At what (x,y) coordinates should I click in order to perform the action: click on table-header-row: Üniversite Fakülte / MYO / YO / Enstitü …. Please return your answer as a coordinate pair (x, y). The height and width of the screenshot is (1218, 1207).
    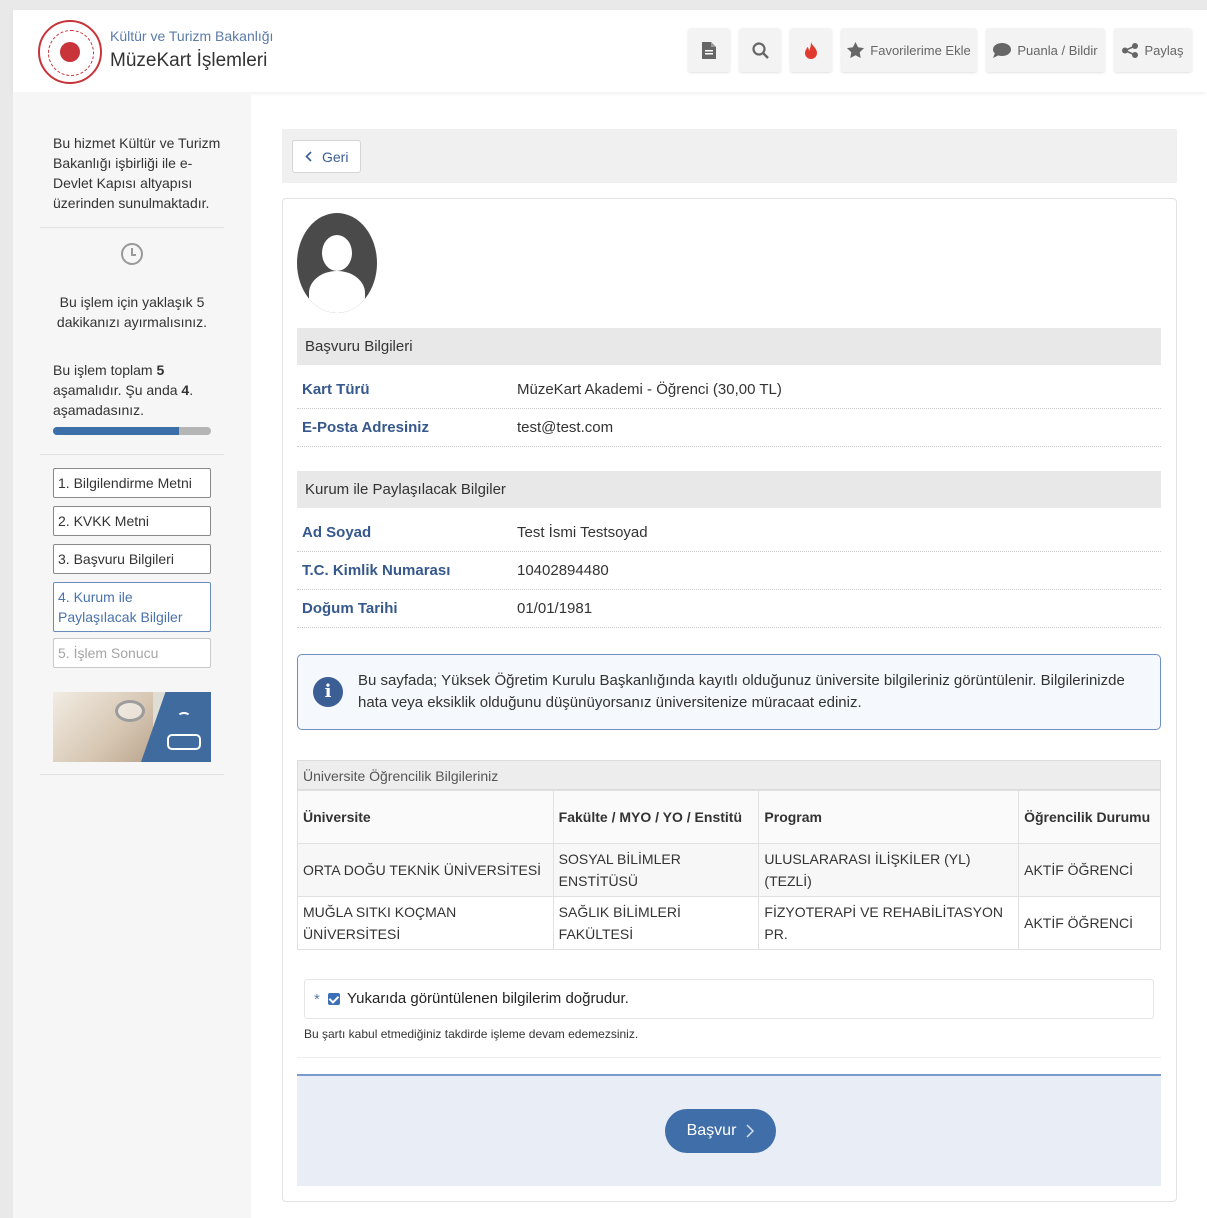
    Looking at the image, I should click on (729, 817).